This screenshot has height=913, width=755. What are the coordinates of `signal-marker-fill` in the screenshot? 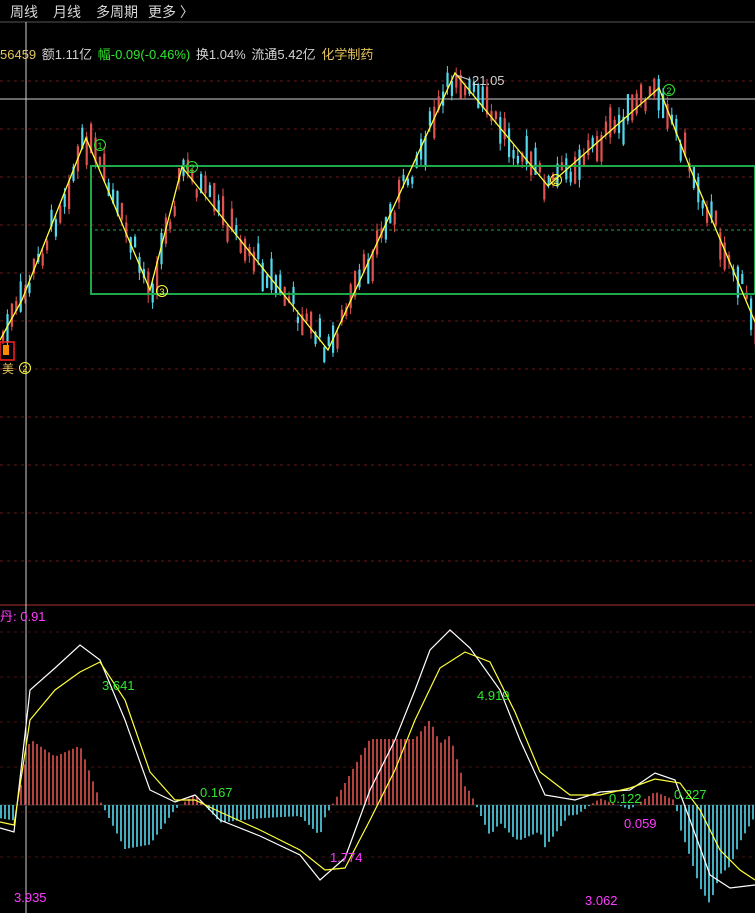 It's located at (6, 350).